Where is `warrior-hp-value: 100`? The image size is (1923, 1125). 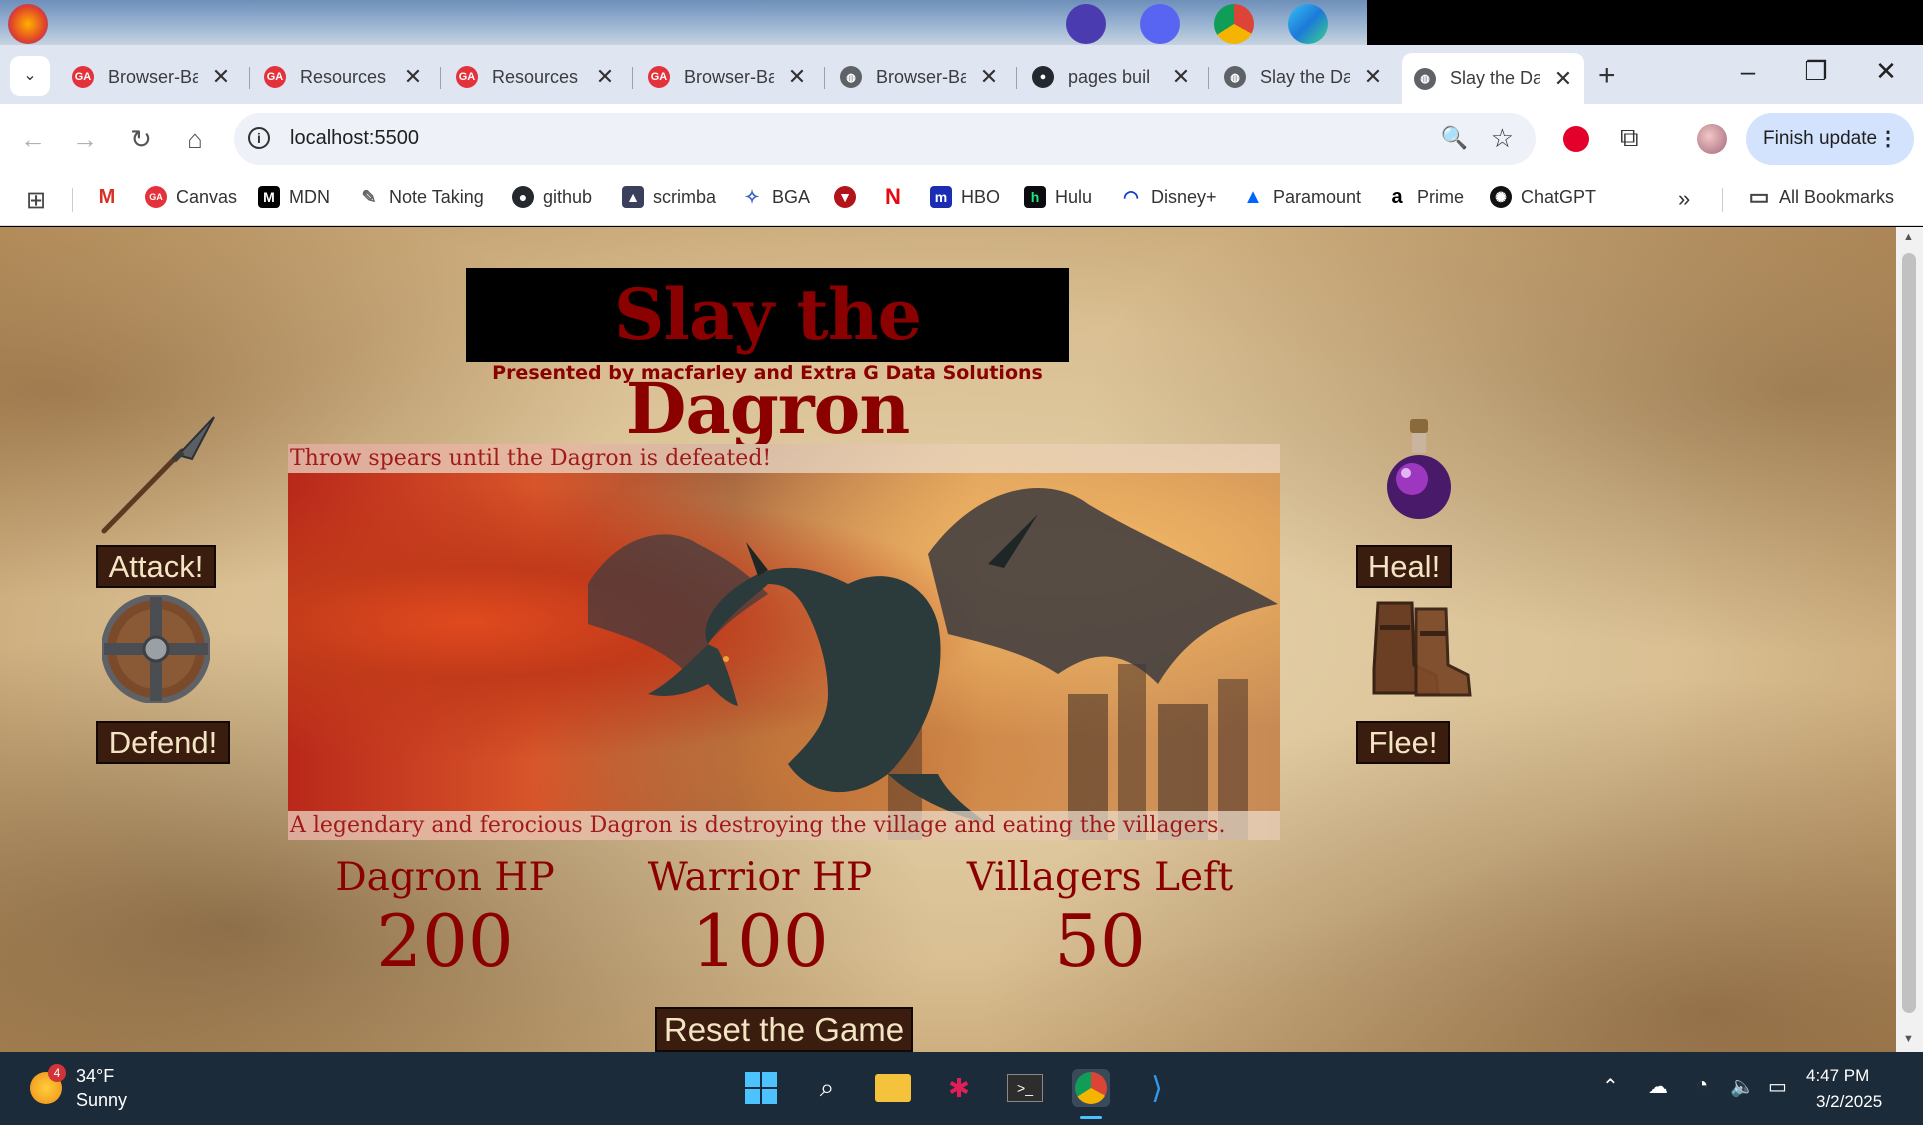 warrior-hp-value: 100 is located at coordinates (760, 941).